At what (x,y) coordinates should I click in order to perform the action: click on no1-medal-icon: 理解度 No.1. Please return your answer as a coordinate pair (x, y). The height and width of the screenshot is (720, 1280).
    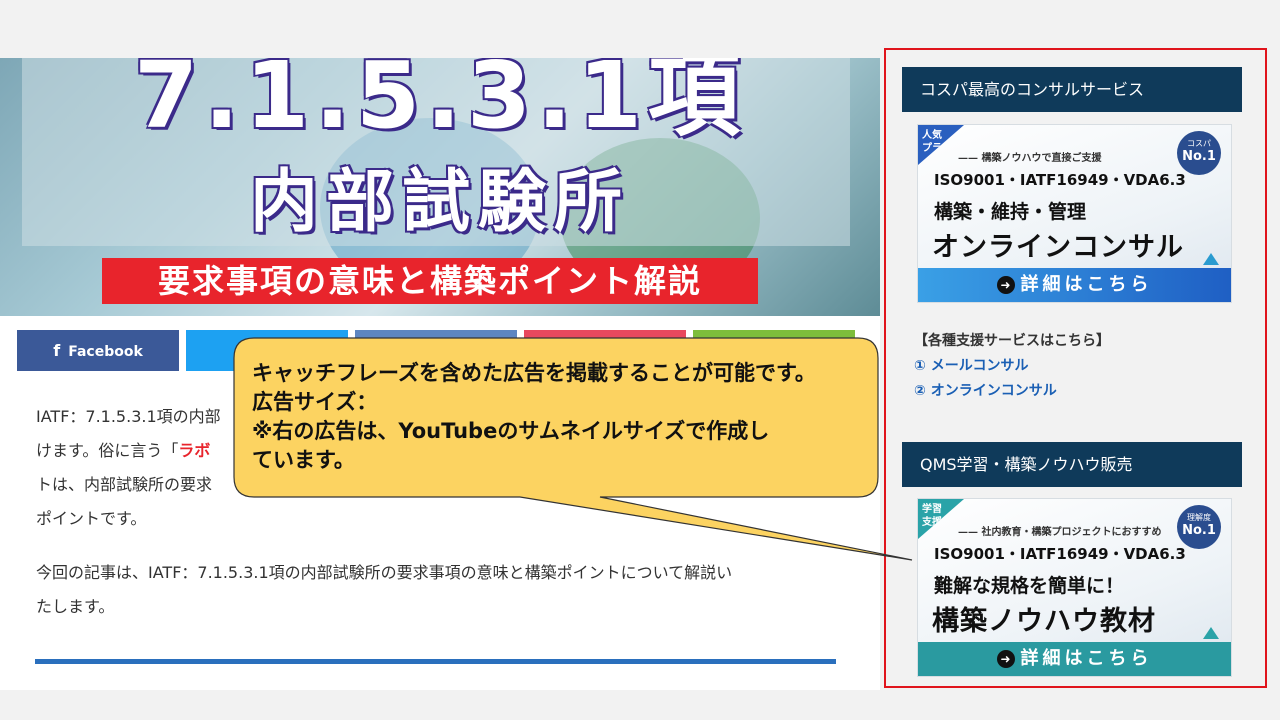
    Looking at the image, I should click on (1199, 527).